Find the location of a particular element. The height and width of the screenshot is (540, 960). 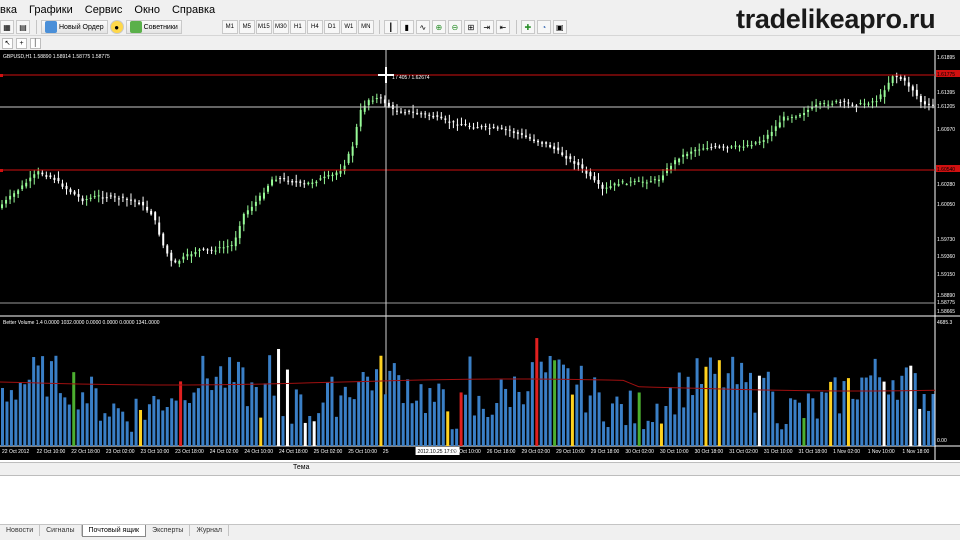

crosshair-icon: + is located at coordinates (21, 43).